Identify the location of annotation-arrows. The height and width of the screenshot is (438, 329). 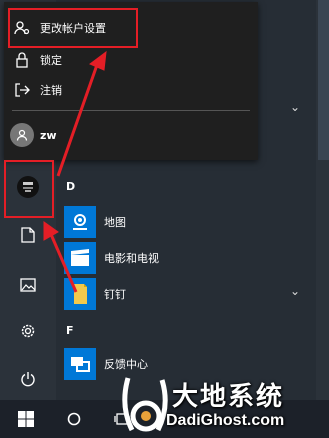
(75, 171).